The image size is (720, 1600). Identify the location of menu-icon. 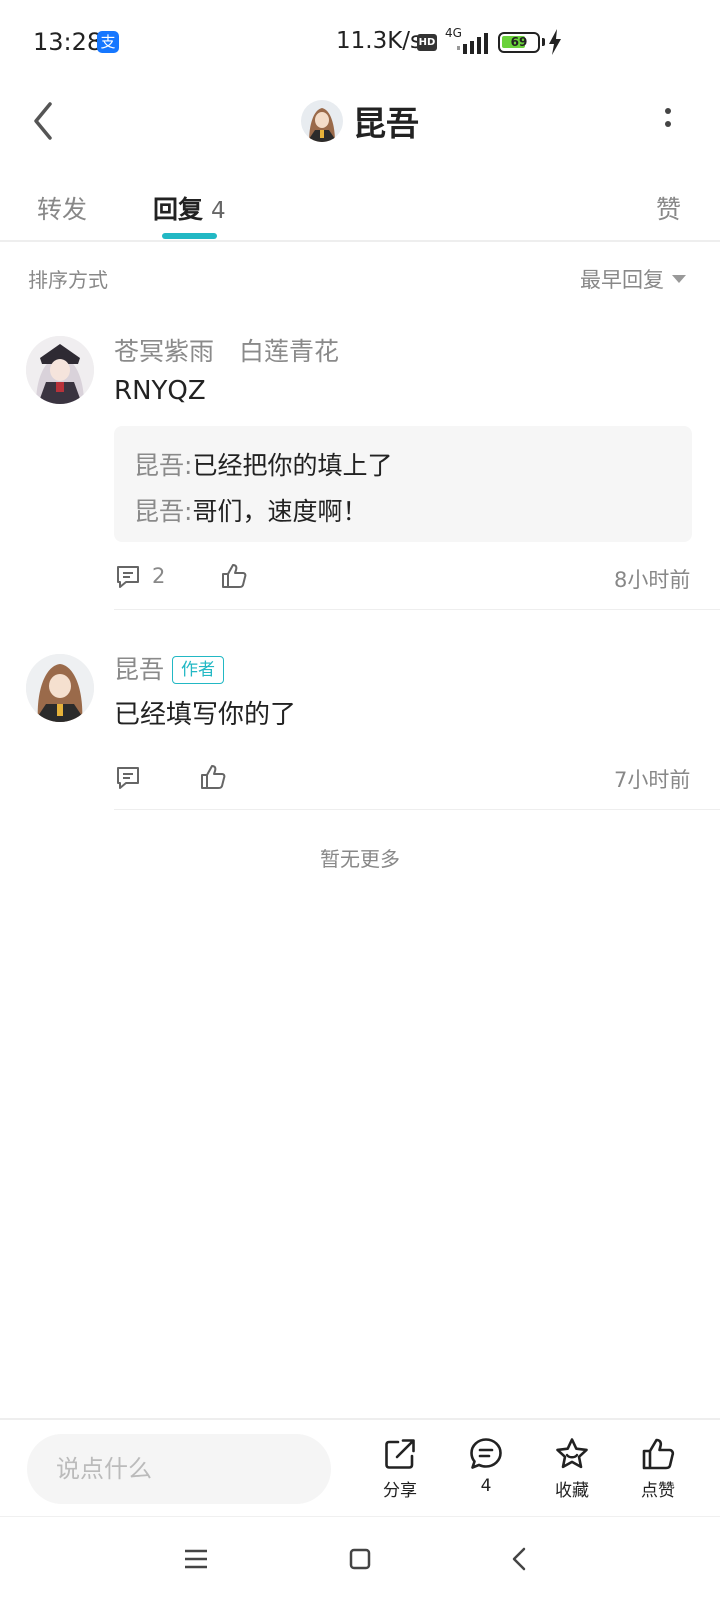
(196, 1559).